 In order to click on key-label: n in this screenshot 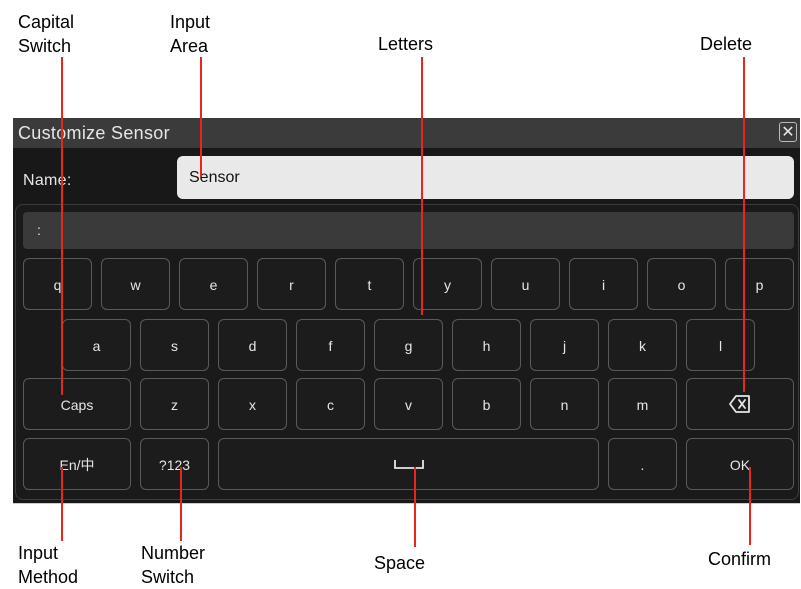, I will do `click(564, 405)`.